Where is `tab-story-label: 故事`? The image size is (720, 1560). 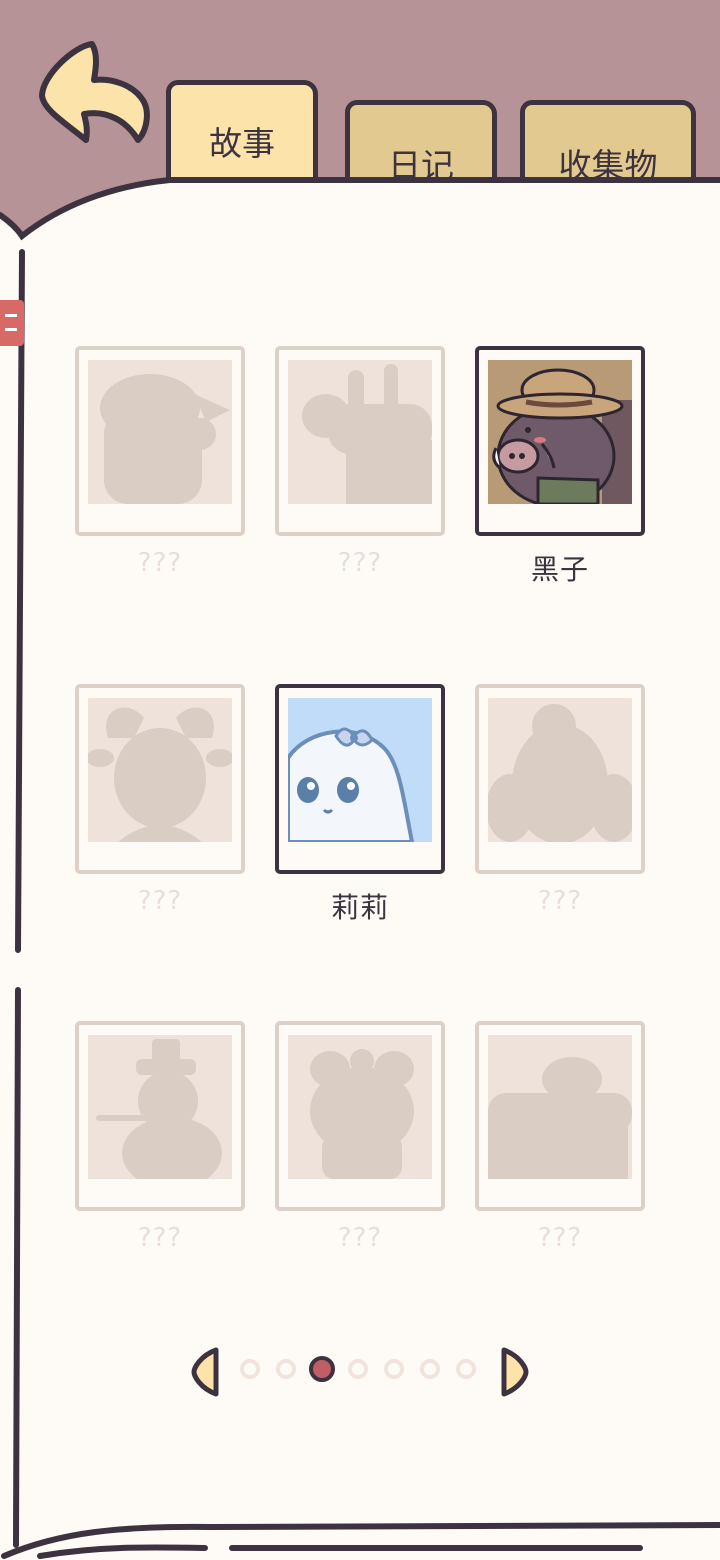
tab-story-label: 故事 is located at coordinates (242, 143).